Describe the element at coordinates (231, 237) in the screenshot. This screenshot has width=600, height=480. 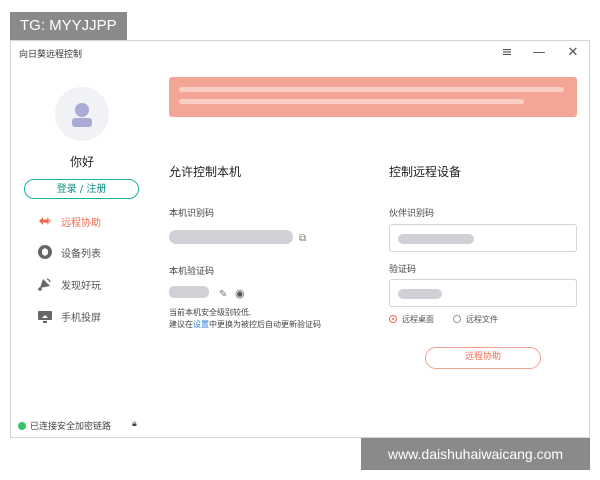
I see `local-id-value` at that location.